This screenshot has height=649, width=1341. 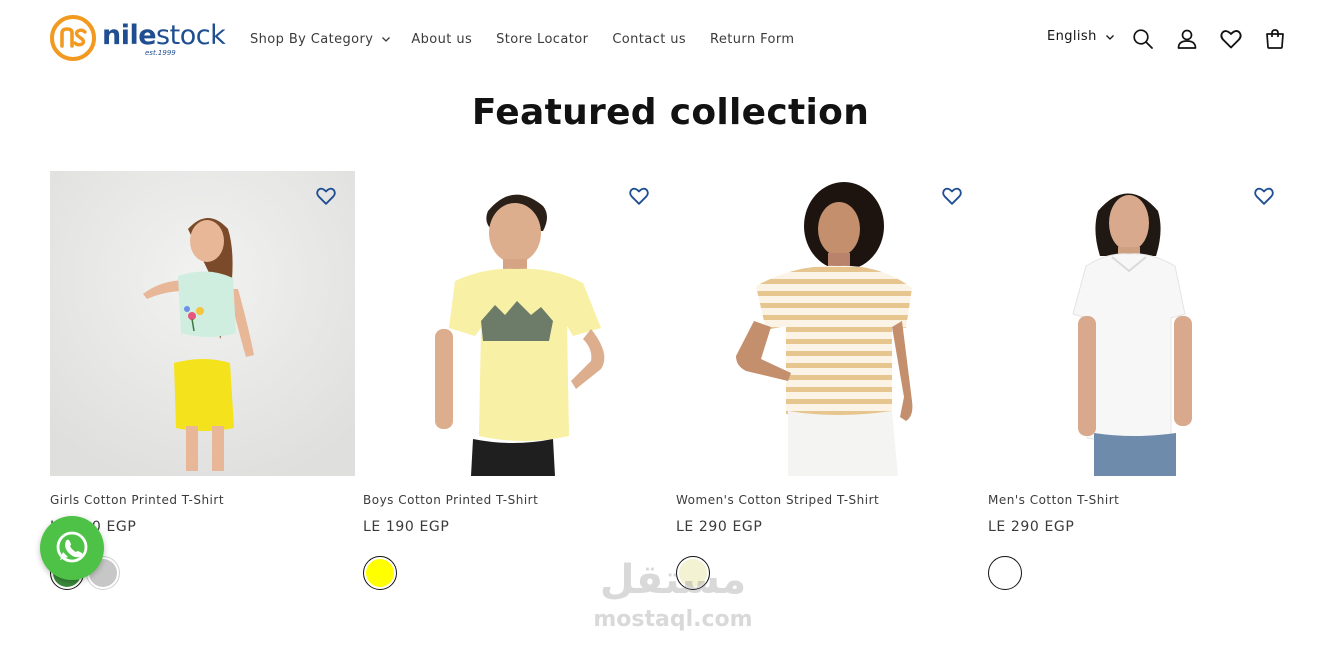 What do you see at coordinates (312, 39) in the screenshot?
I see `nav-label: Shop By Category` at bounding box center [312, 39].